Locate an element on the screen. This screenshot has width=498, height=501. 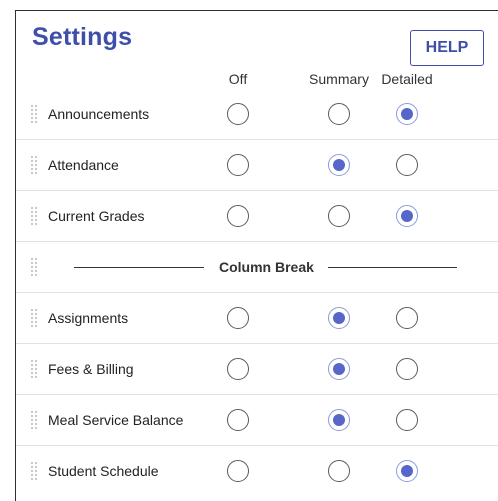
setting-row: Announcements is located at coordinates (257, 114).